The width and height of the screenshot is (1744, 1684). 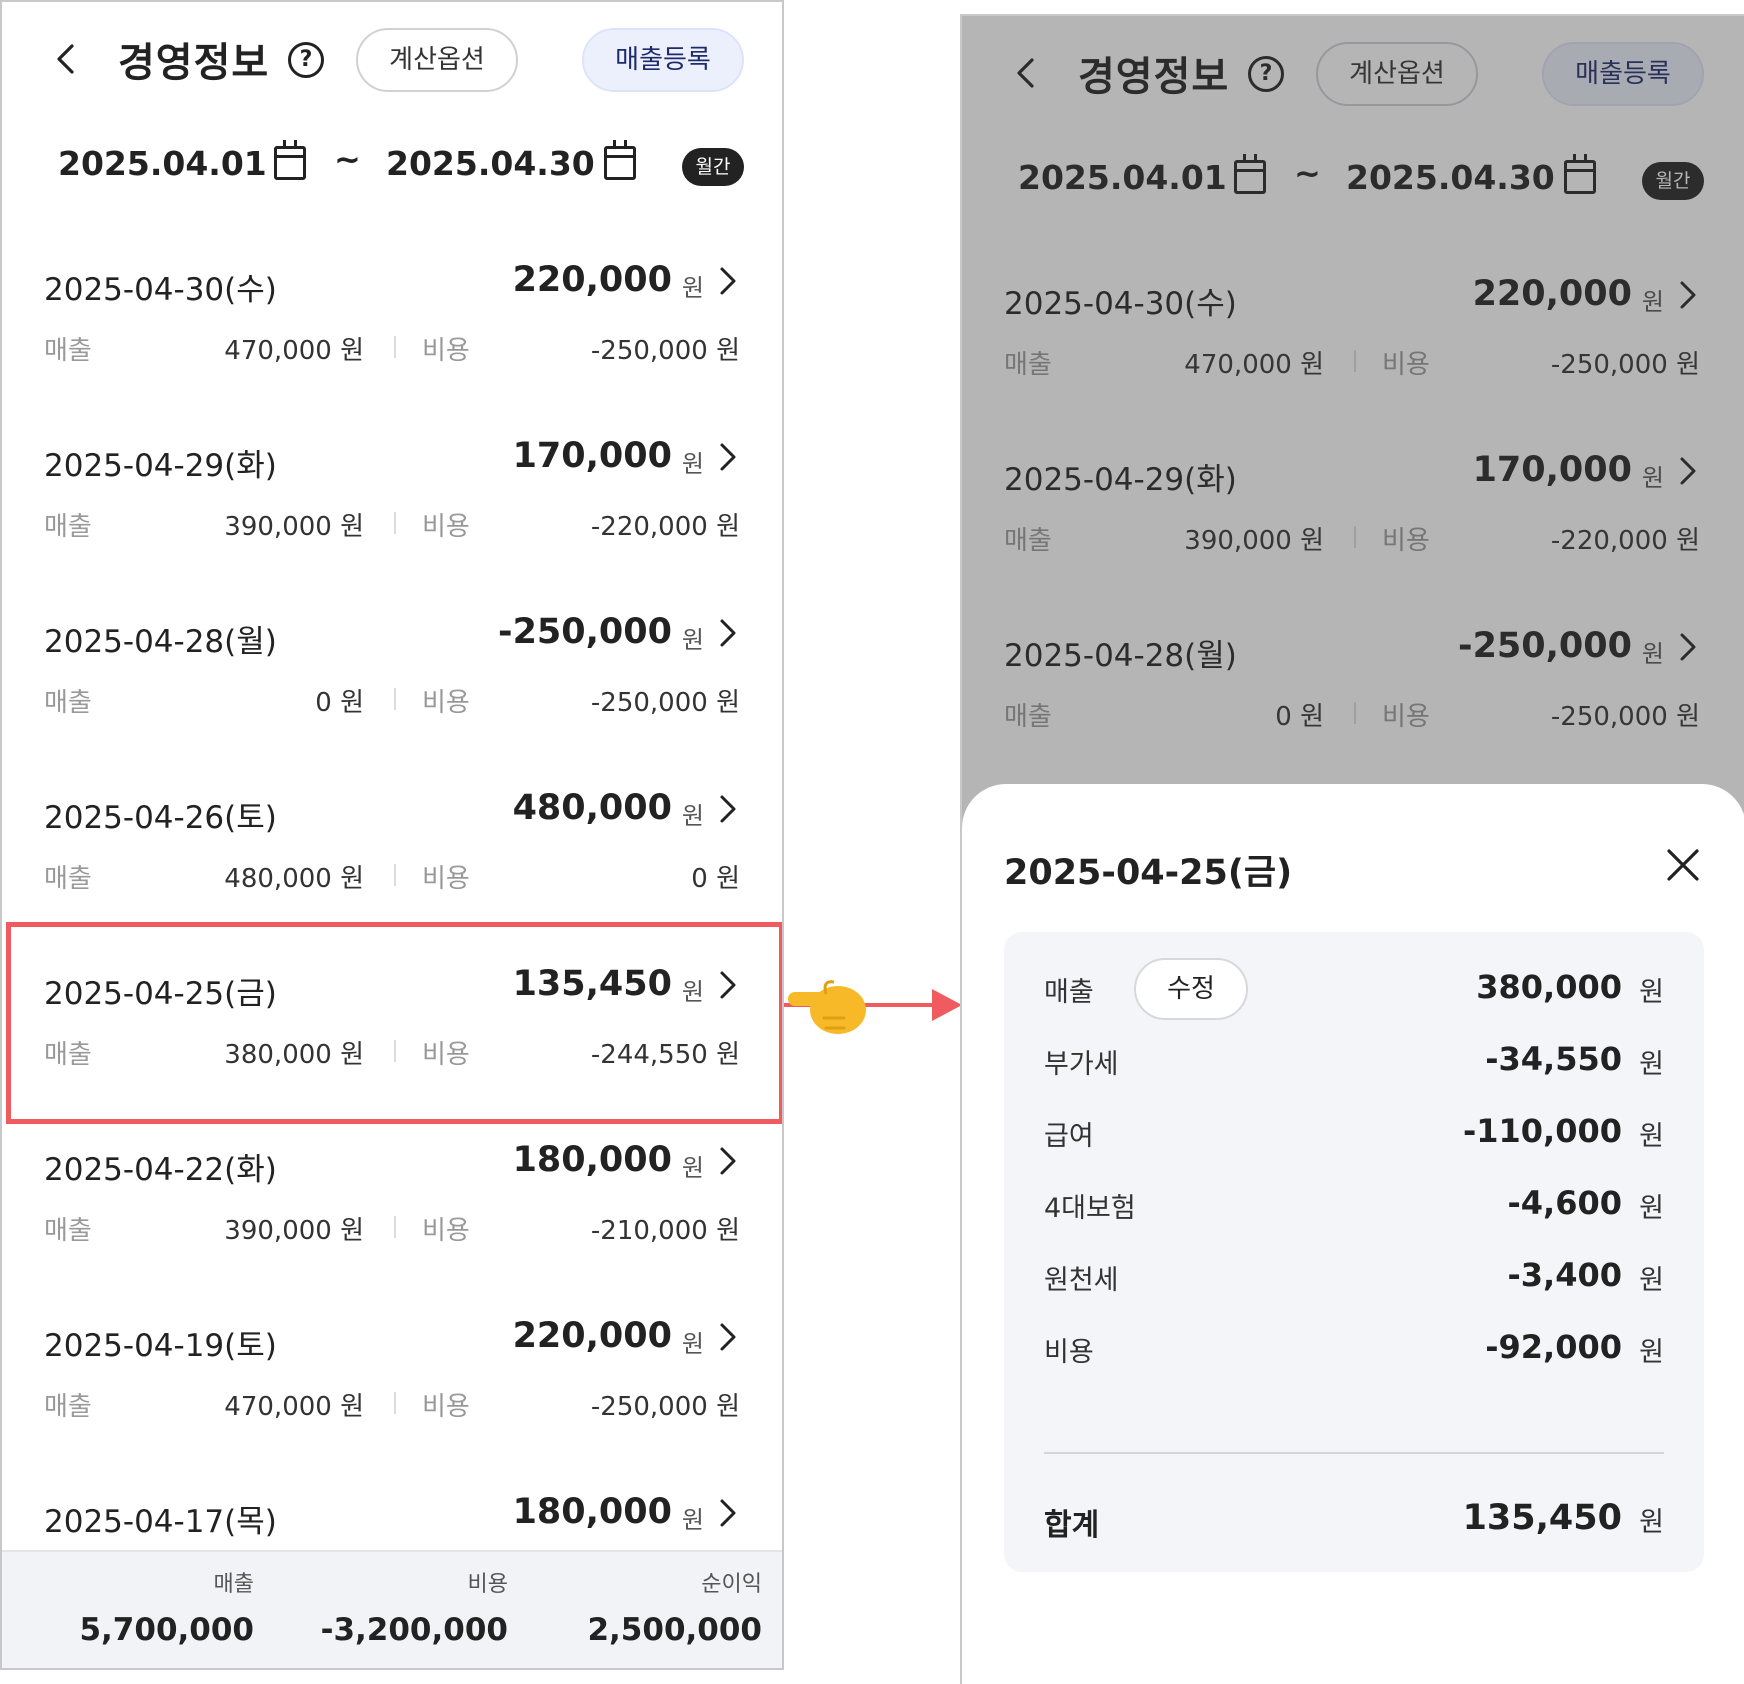 What do you see at coordinates (160, 642) in the screenshot?
I see `row-date: 2025-04-28(월)` at bounding box center [160, 642].